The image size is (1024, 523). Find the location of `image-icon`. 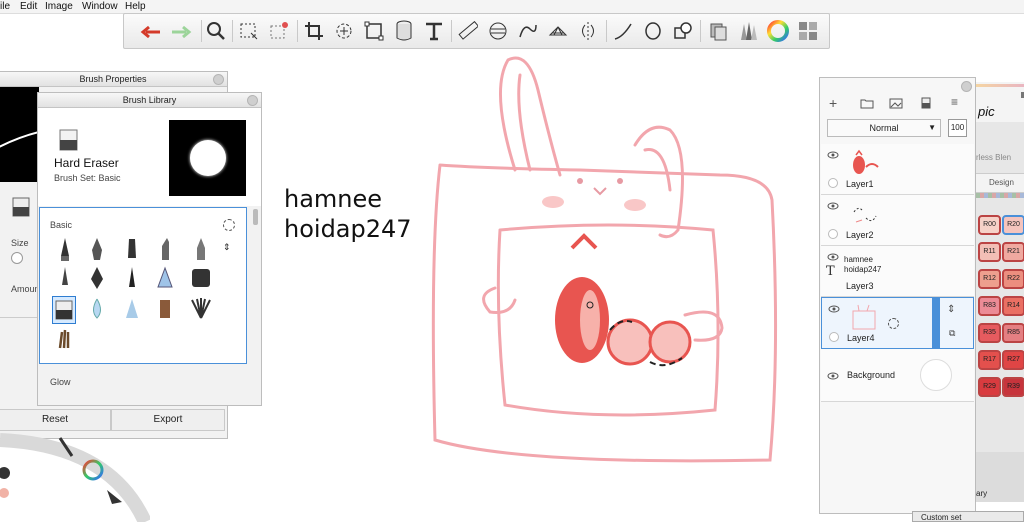

image-icon is located at coordinates (896, 105).